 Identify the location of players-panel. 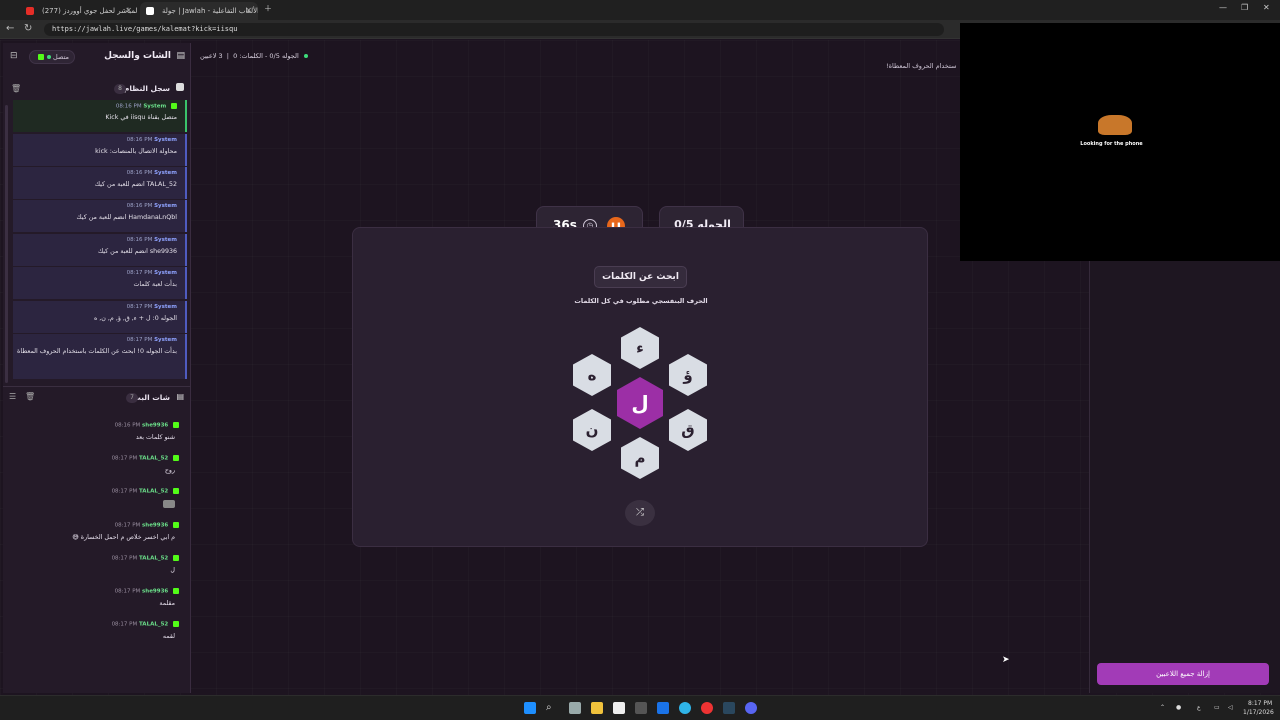
(1184, 477).